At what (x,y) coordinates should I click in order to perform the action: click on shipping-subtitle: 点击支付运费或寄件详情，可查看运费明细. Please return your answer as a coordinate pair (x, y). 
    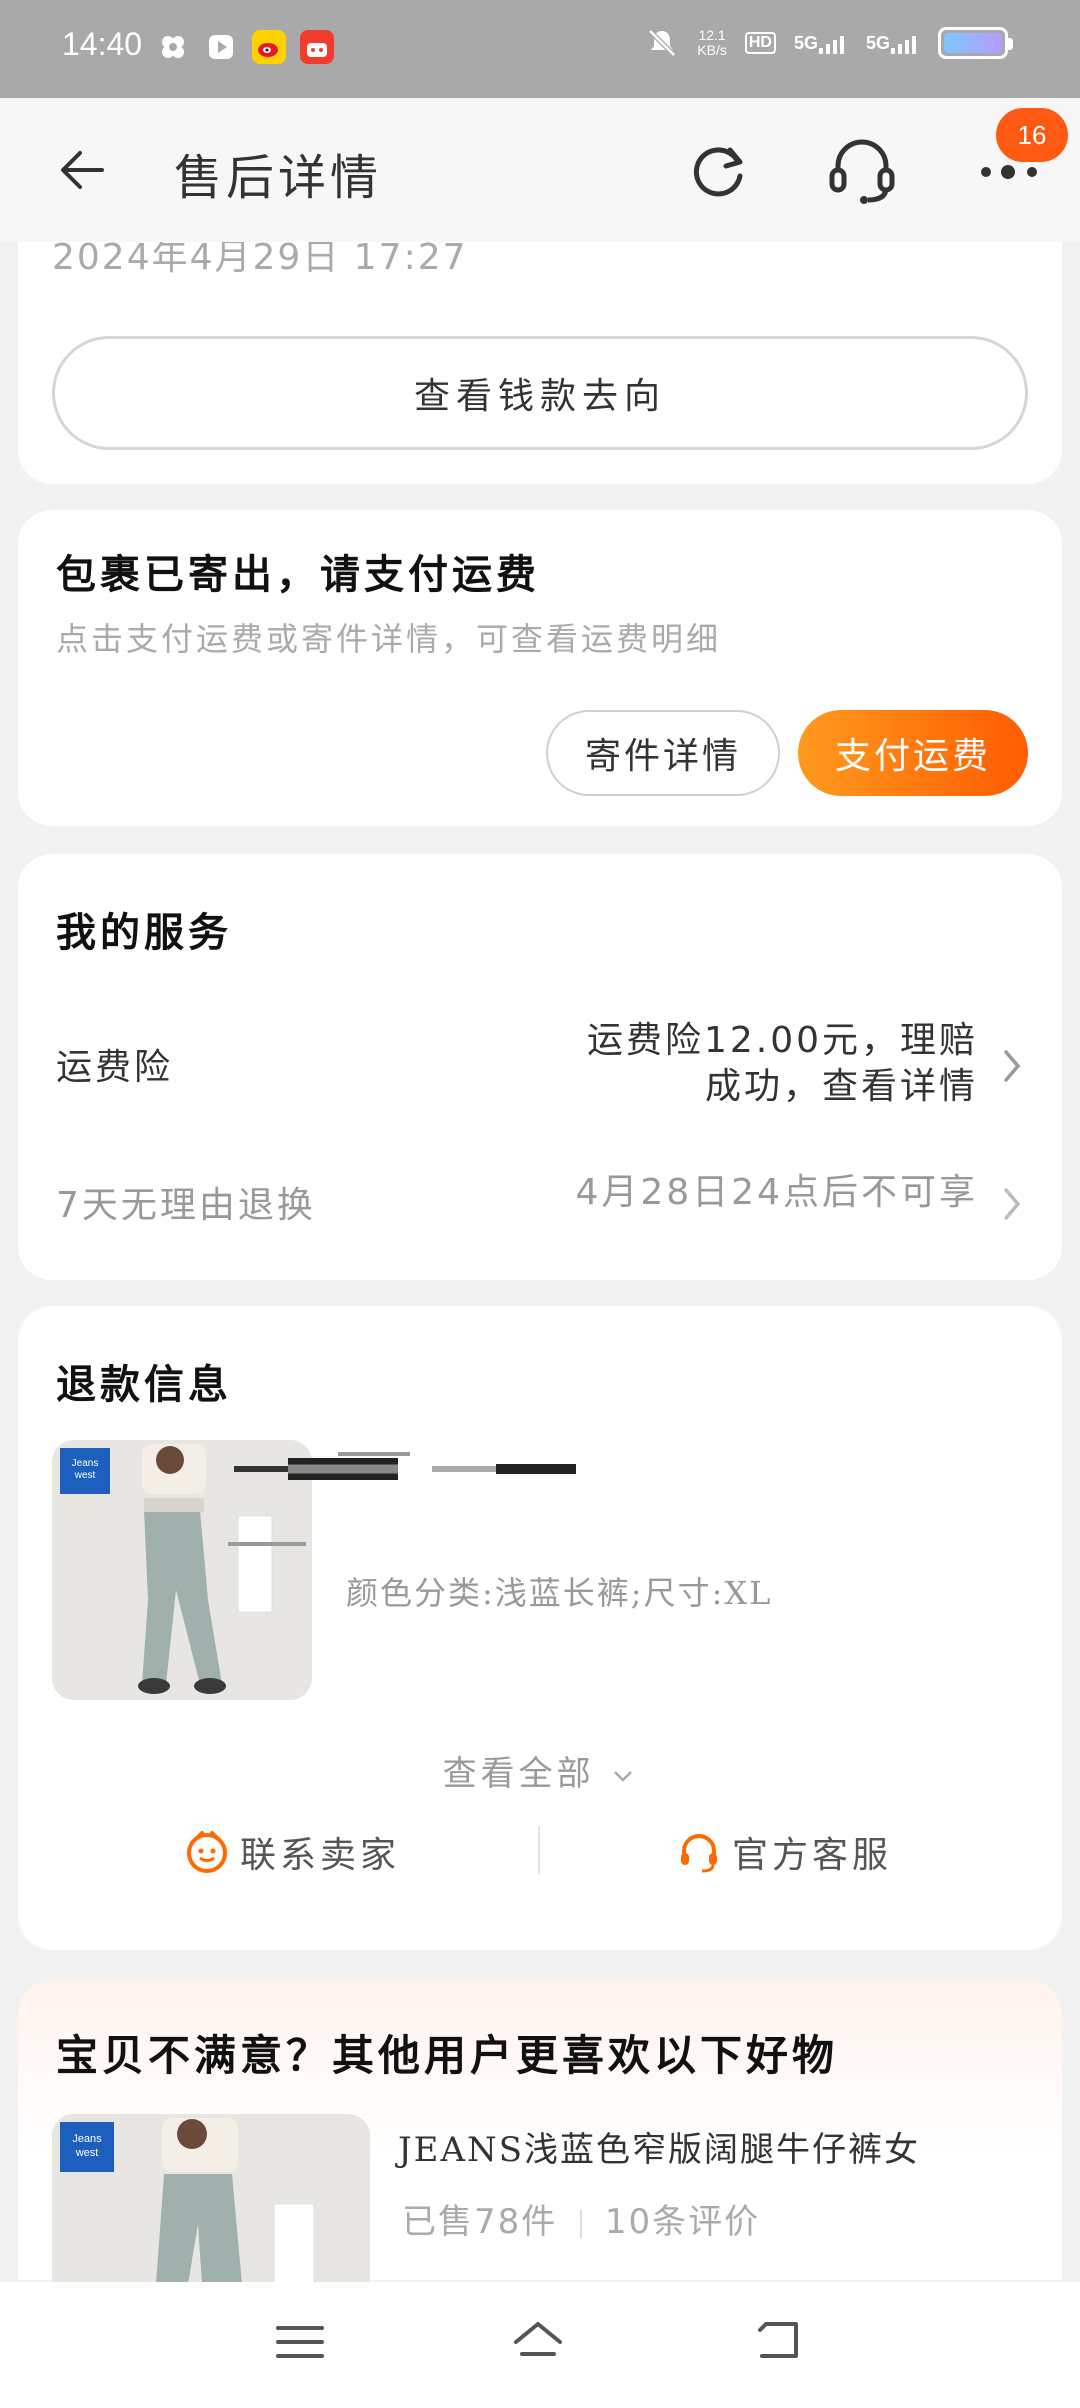
    Looking at the image, I should click on (389, 639).